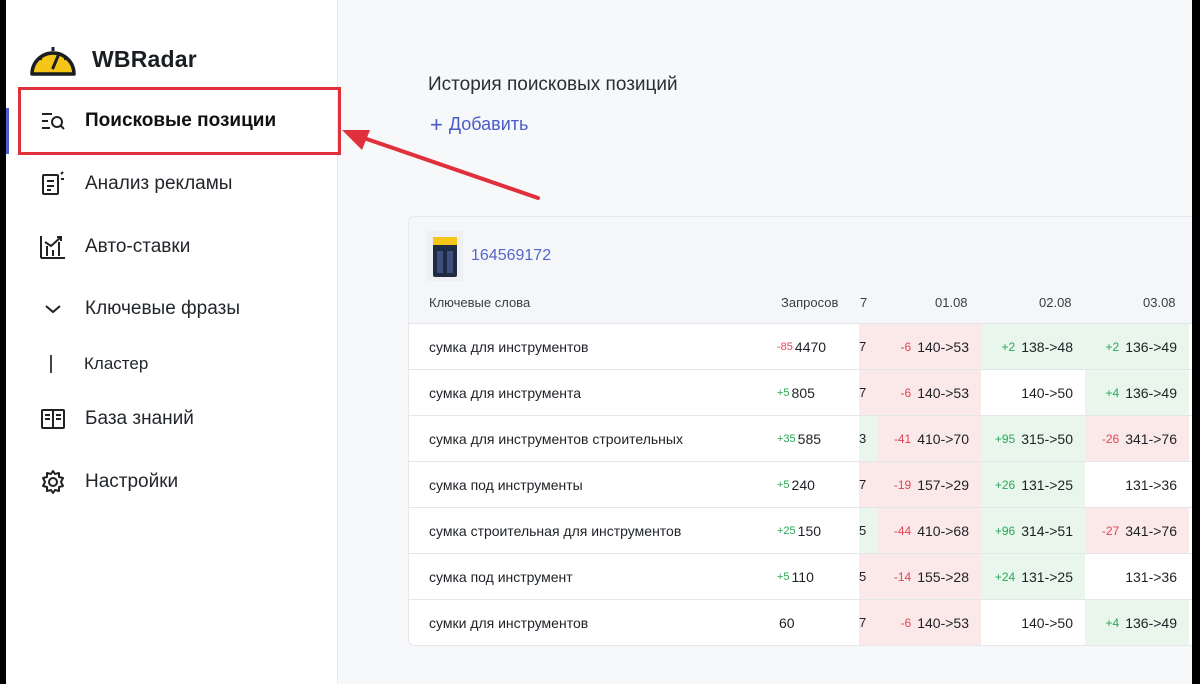 The height and width of the screenshot is (684, 1200). I want to click on position-cell: +26 131->25, so click(1033, 484).